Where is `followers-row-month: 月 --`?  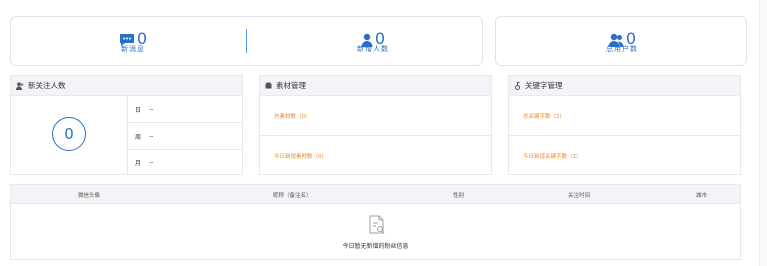 followers-row-month: 月 -- is located at coordinates (184, 162).